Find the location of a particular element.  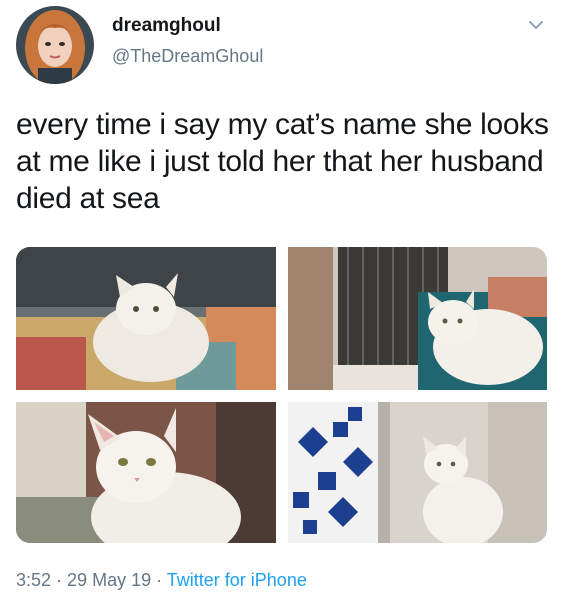

avatar-image is located at coordinates (55, 45).